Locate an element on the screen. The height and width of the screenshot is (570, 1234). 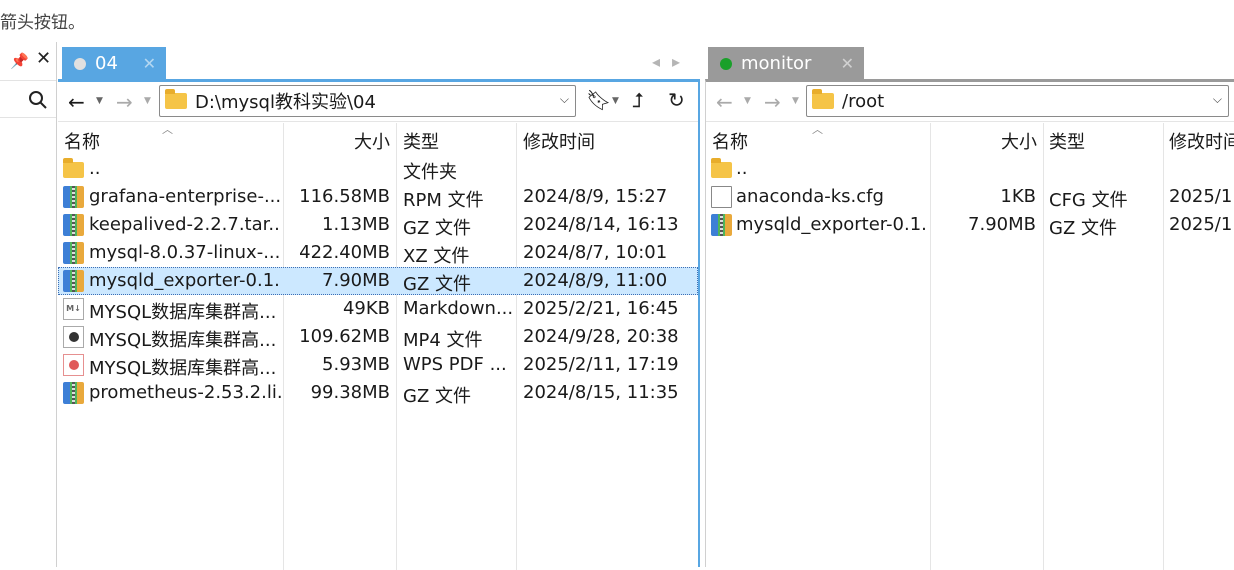
file-modified: 2024/8/7, 10:01 is located at coordinates (595, 252).